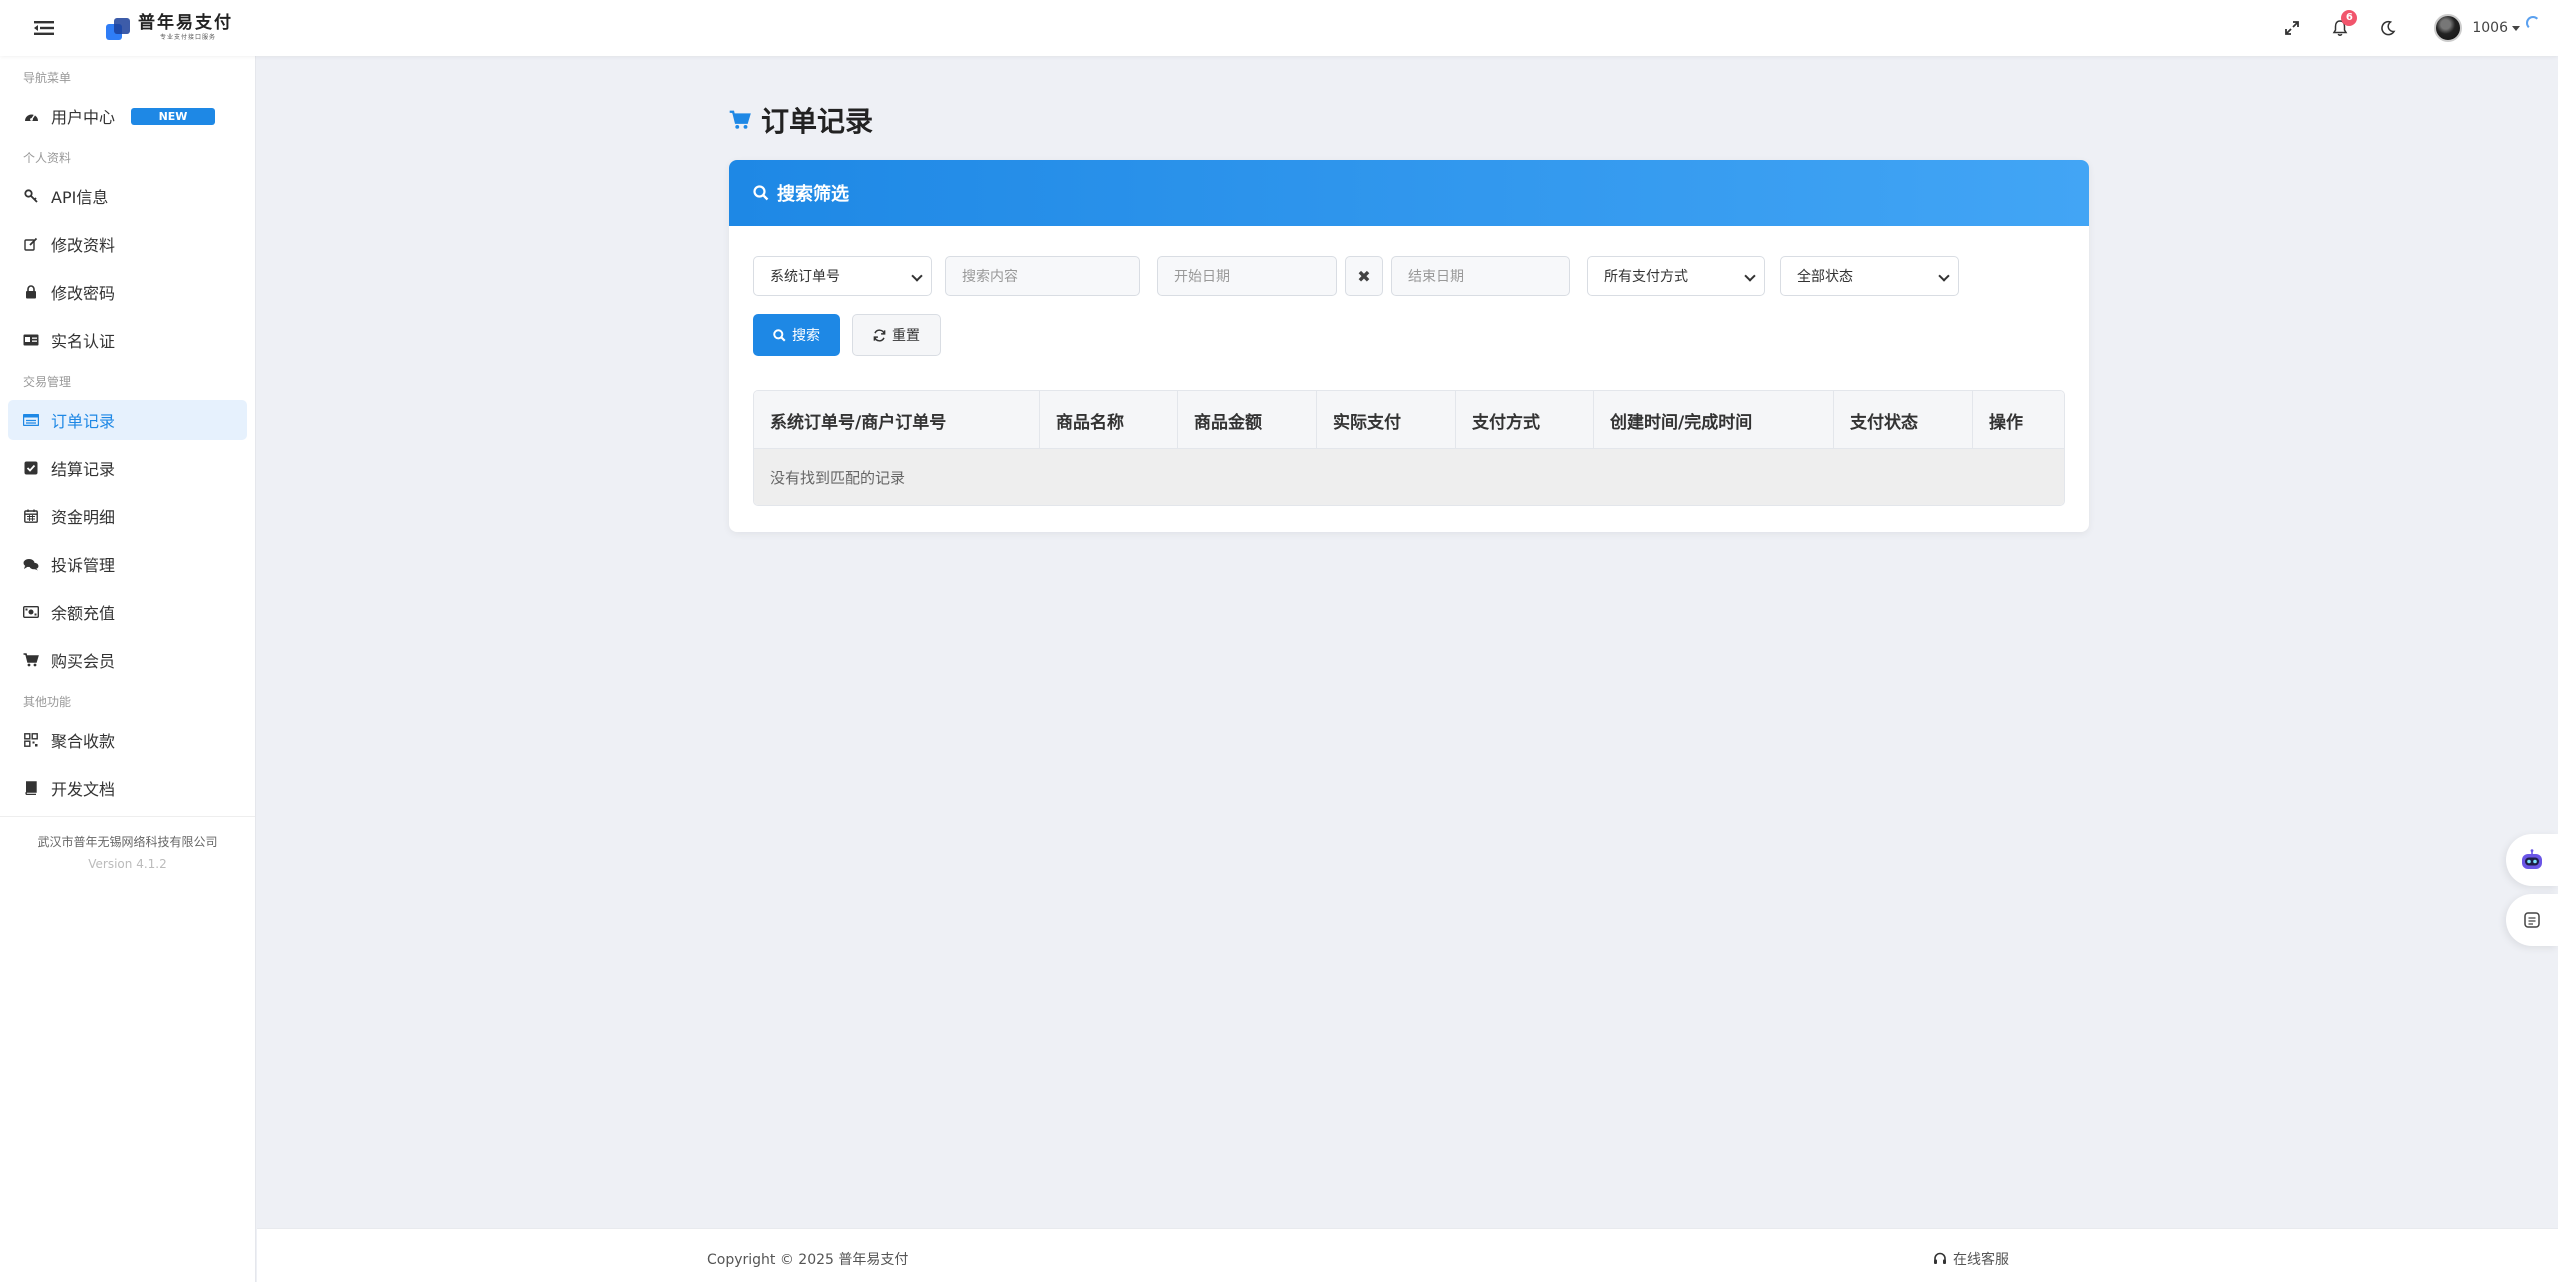 The image size is (2558, 1282). Describe the element at coordinates (127, 740) in the screenshot. I see `sidebar-item-aggregate-payment: 聚合收款` at that location.